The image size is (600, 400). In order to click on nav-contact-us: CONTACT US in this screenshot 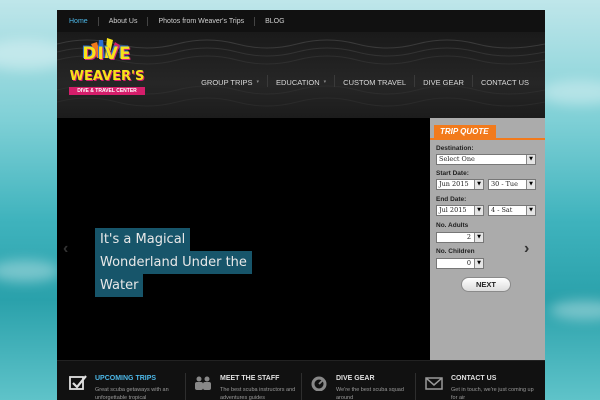, I will do `click(505, 82)`.